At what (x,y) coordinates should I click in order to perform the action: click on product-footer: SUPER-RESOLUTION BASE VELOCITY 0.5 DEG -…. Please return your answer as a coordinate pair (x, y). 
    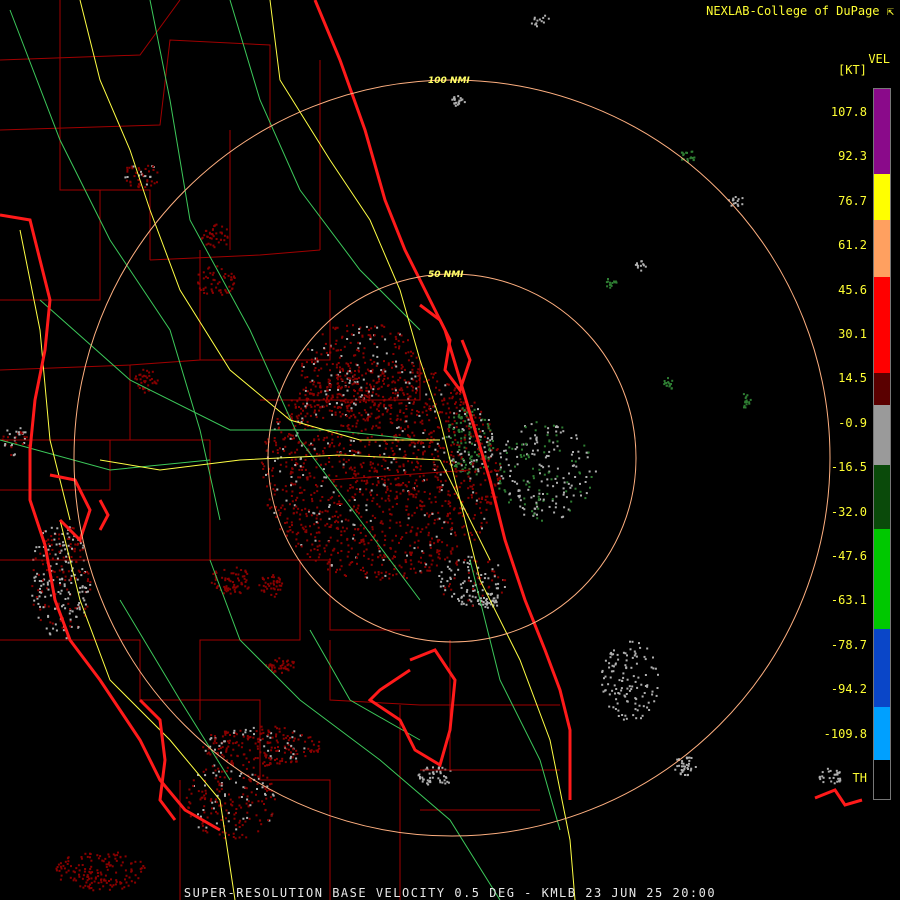
    Looking at the image, I should click on (450, 893).